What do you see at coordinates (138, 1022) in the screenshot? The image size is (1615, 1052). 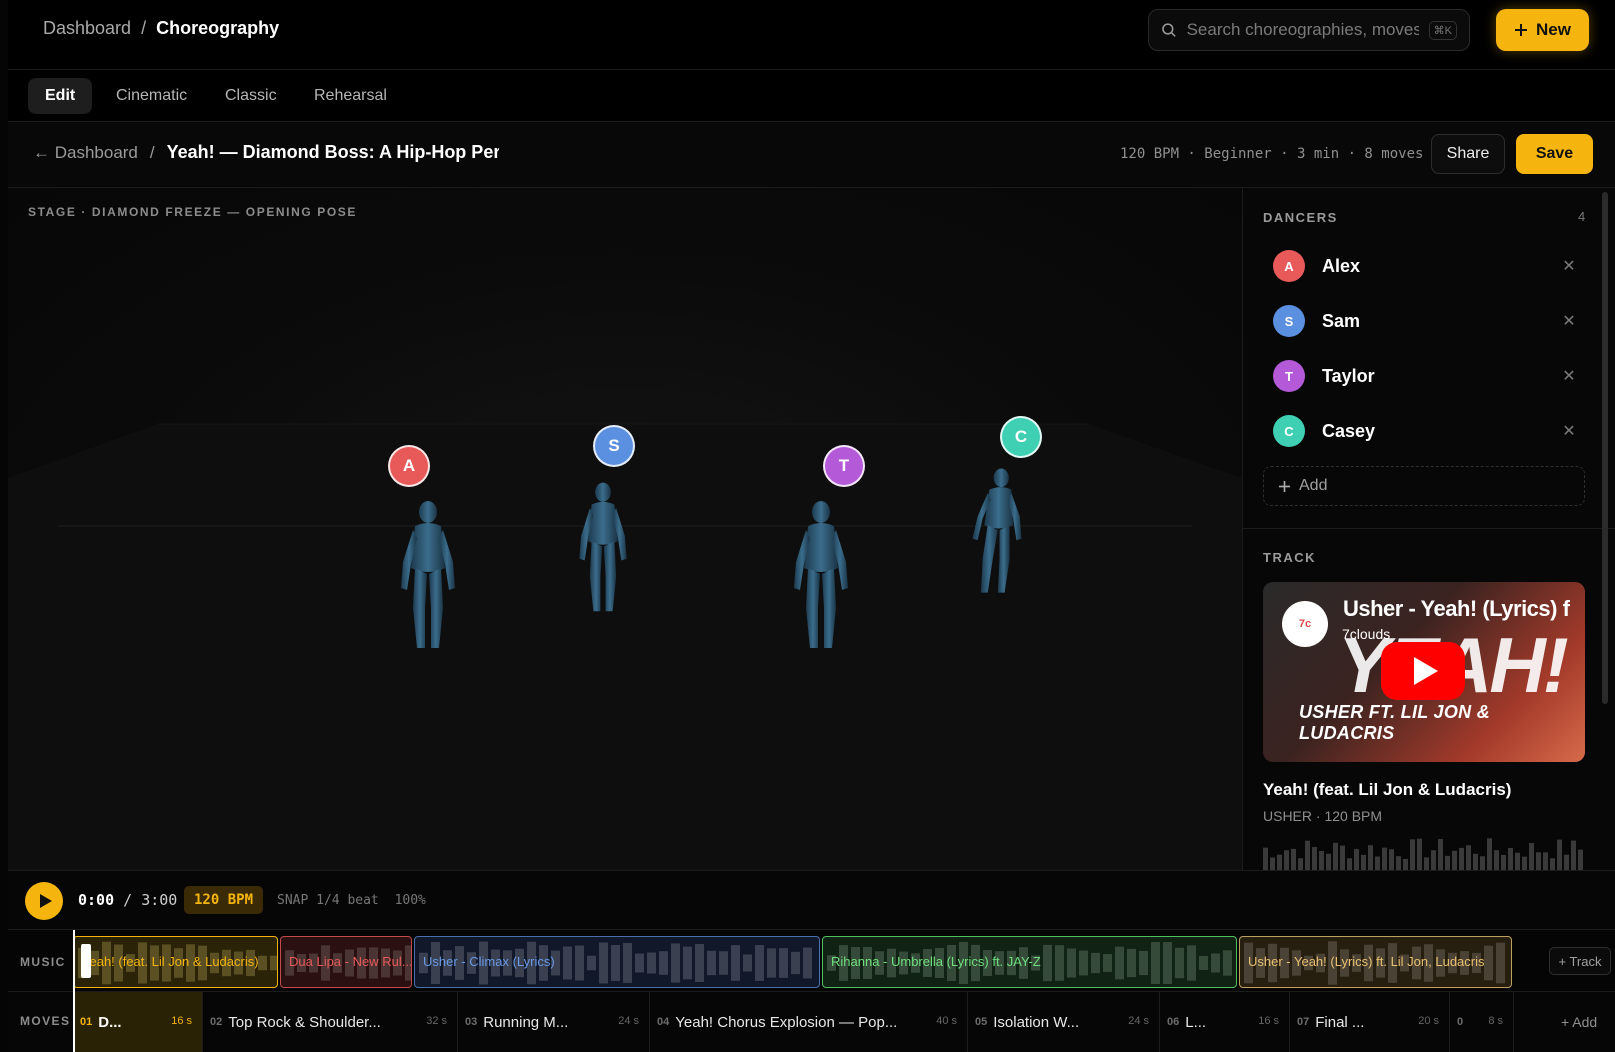 I see `move-block: 01 D... 16 s` at bounding box center [138, 1022].